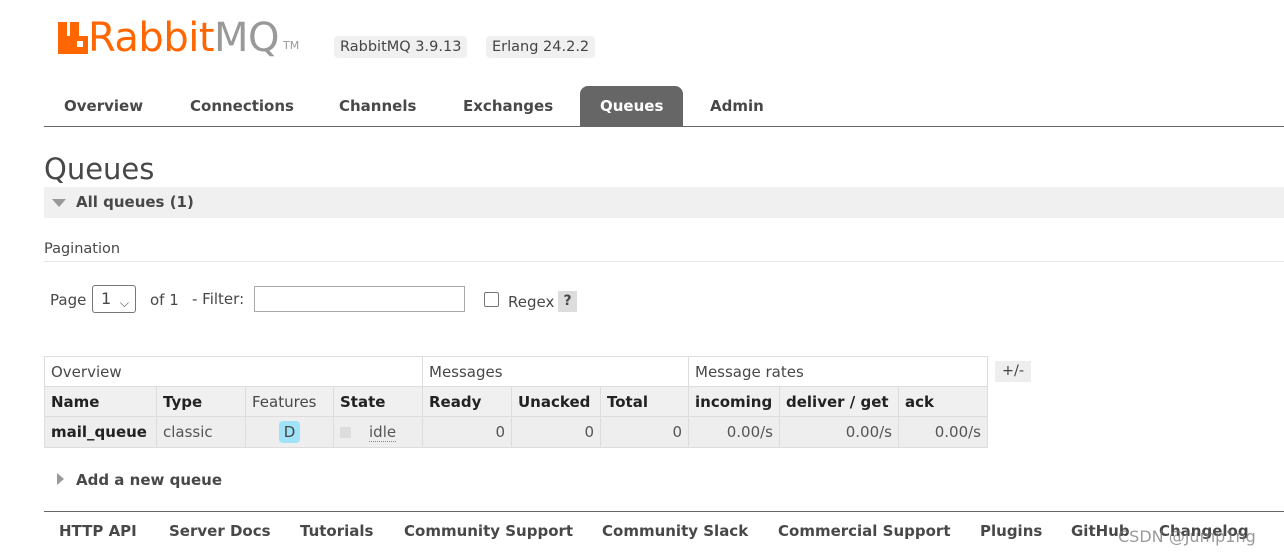  What do you see at coordinates (644, 432) in the screenshot?
I see `queue-total-count: 0` at bounding box center [644, 432].